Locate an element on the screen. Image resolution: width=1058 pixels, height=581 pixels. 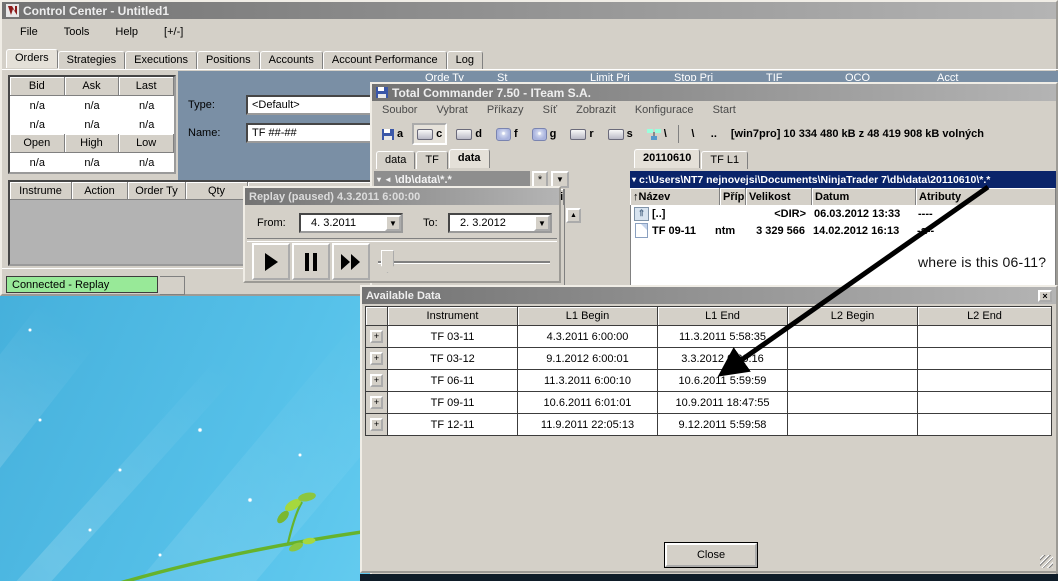
name-value: TF ##-## is located at coordinates (274, 133).